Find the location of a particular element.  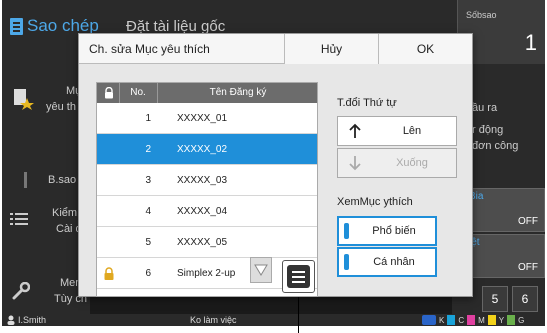

ink-label-g: G is located at coordinates (521, 320).